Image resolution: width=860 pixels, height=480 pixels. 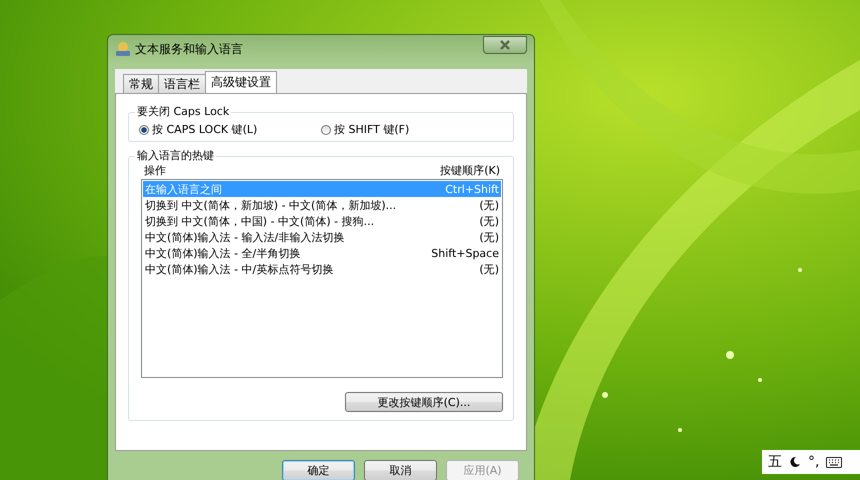 I want to click on list-row: 中文(简体)输入法 - 输入法/非输入法切换 (无), so click(x=322, y=237).